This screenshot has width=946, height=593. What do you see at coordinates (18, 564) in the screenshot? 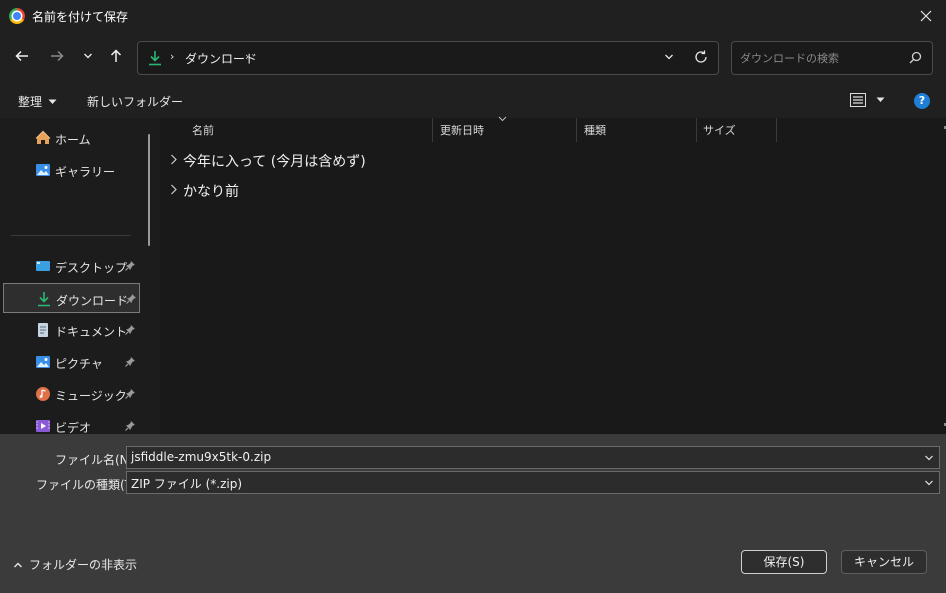
I see `chevron-up-icon` at bounding box center [18, 564].